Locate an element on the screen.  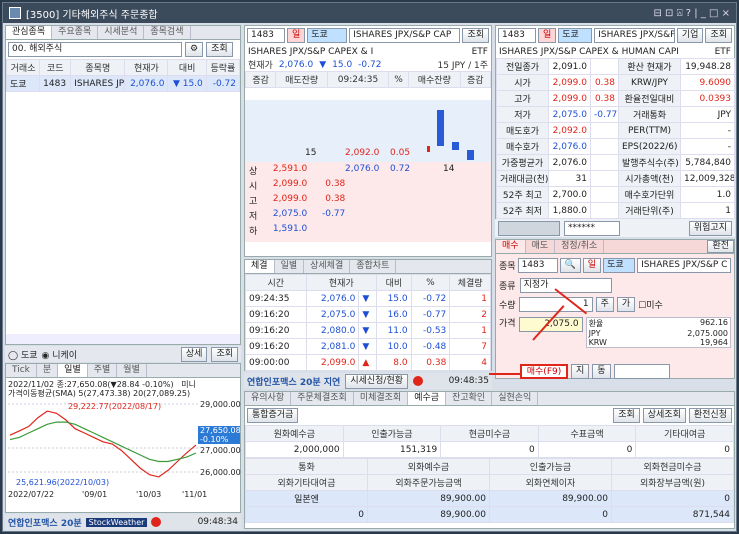
tab-modify-cancel: 정정/취소 is located at coordinates (580, 246).